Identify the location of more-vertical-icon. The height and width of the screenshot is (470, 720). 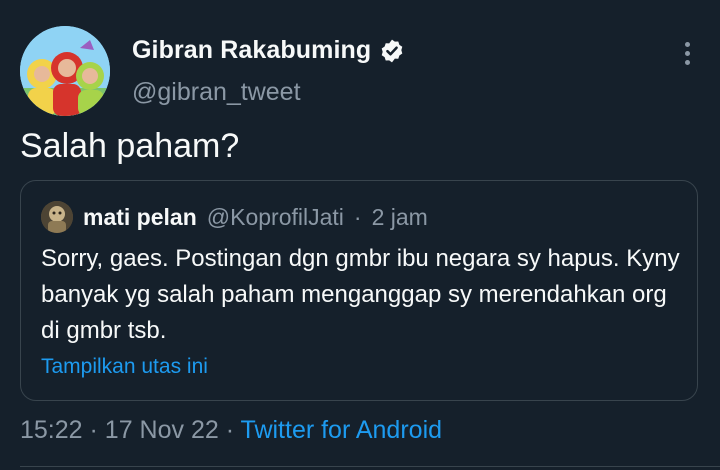
(687, 53).